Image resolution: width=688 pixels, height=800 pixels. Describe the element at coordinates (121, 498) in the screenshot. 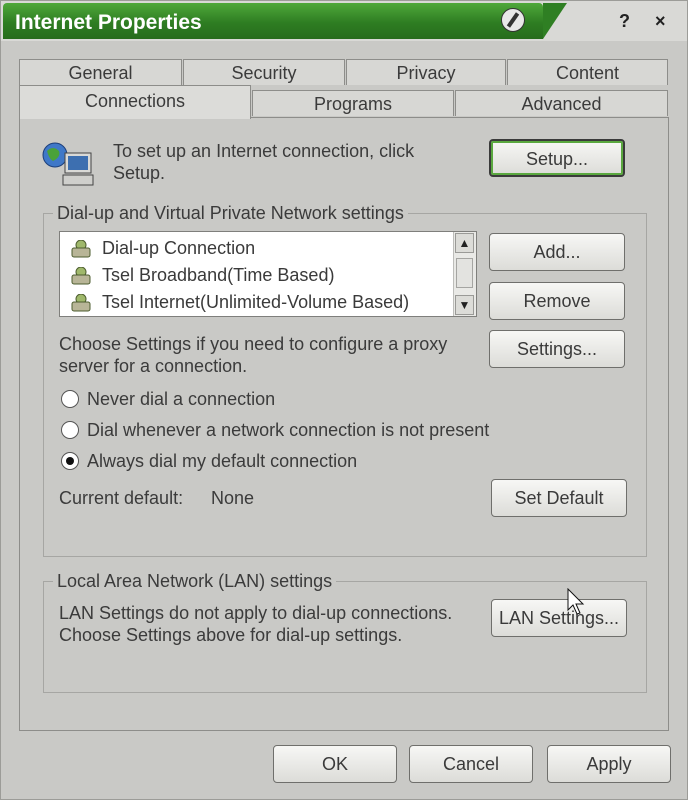

I see `current-default-label: Current default:` at that location.